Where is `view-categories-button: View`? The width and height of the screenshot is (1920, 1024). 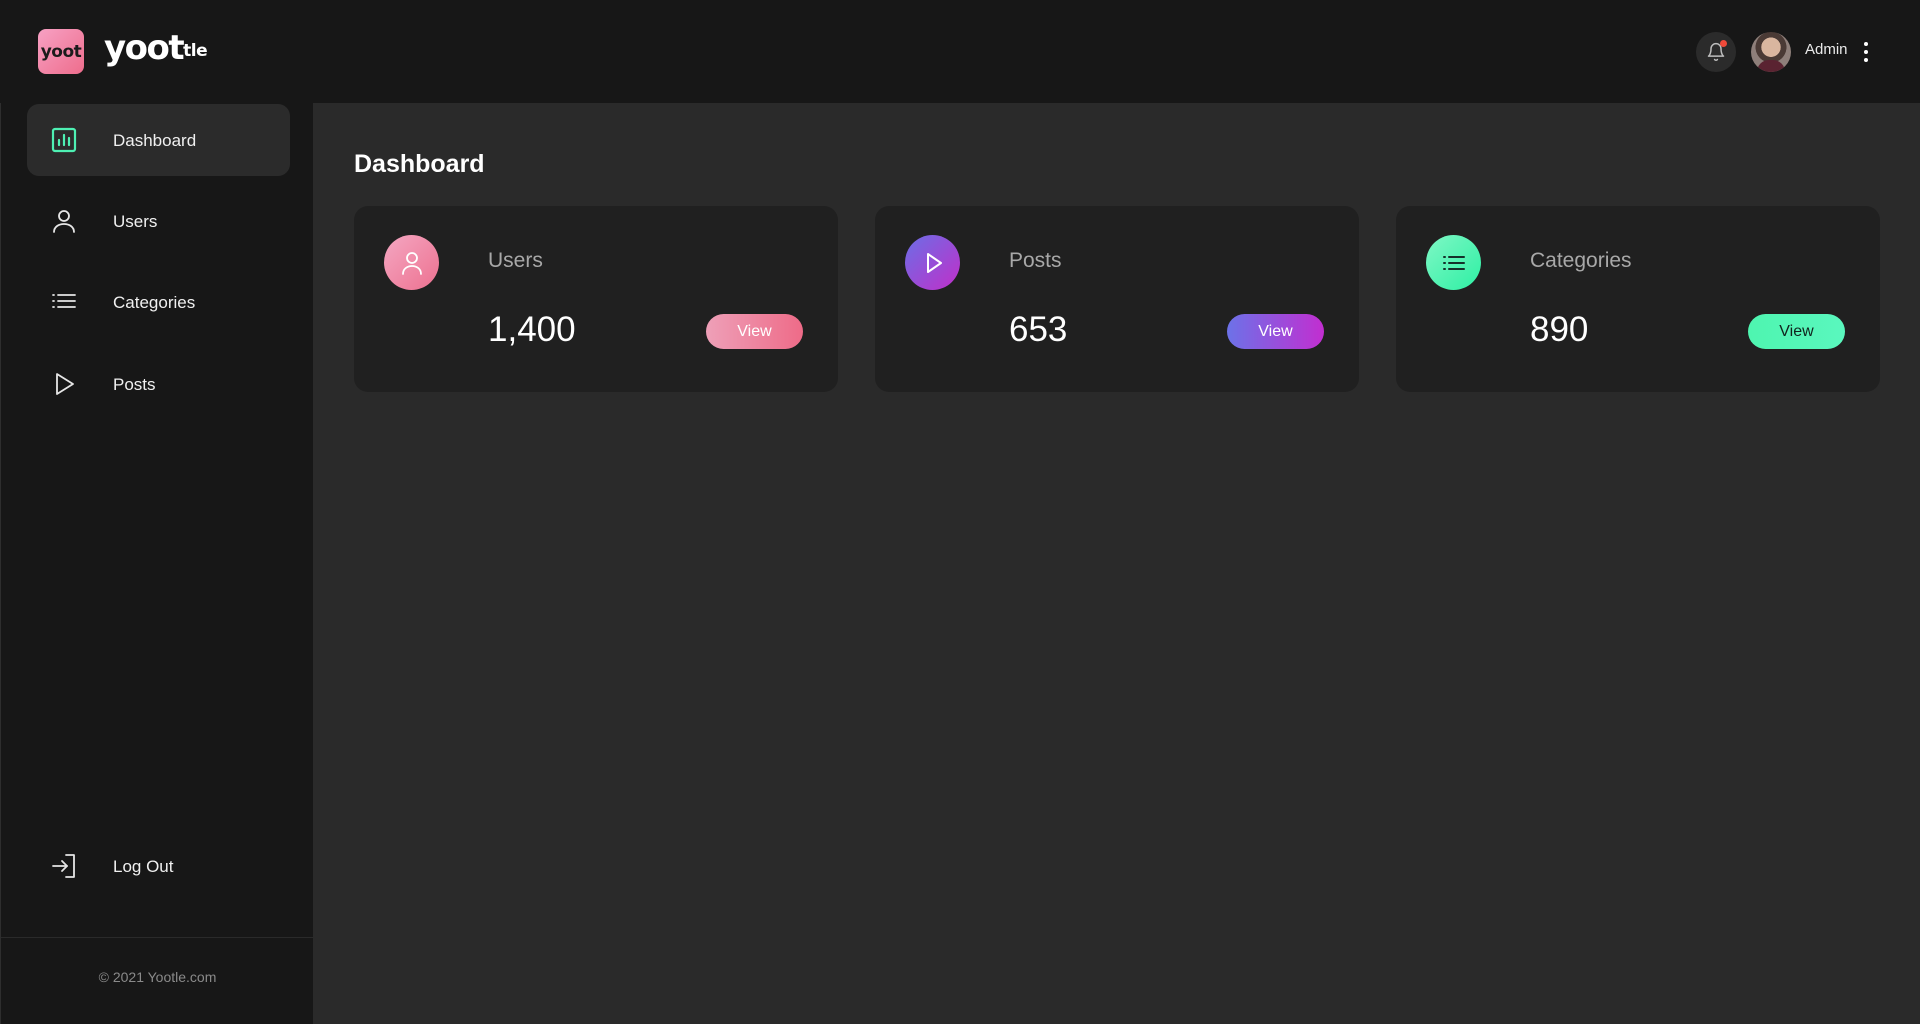
view-categories-button: View is located at coordinates (1796, 331).